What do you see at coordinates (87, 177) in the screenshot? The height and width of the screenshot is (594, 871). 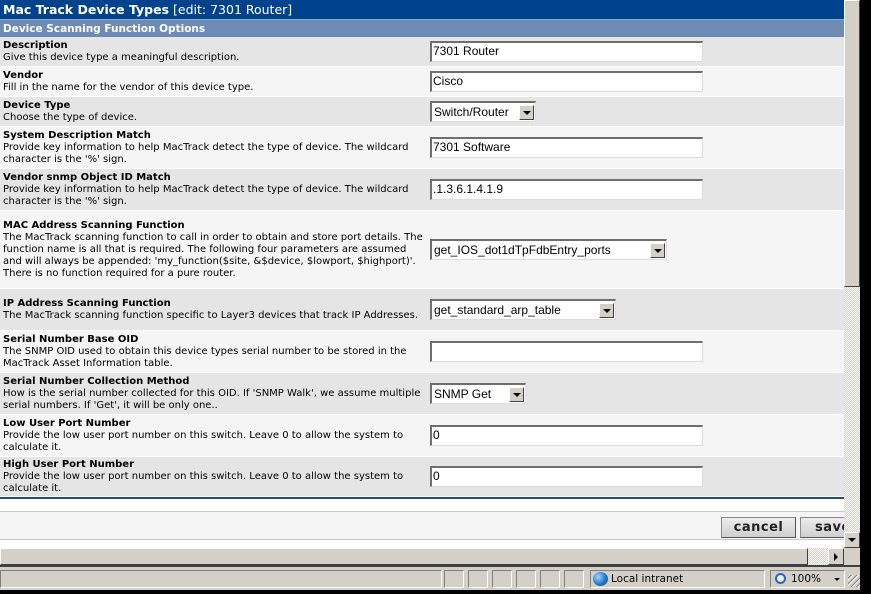 I see `field-label: Vendor snmp Object ID Match` at bounding box center [87, 177].